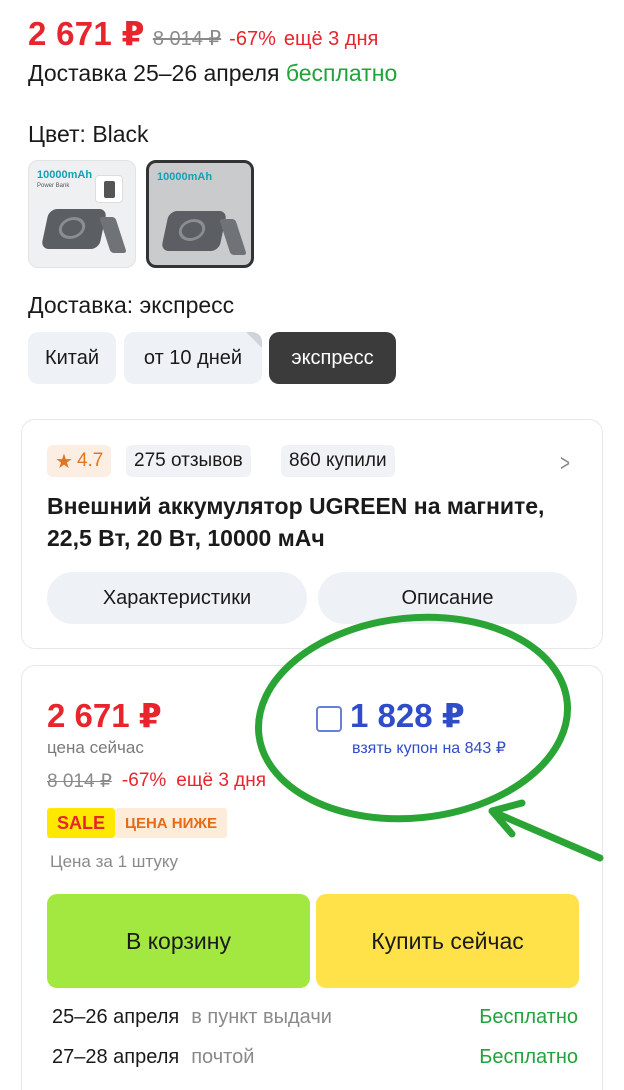 This screenshot has width=624, height=1090. Describe the element at coordinates (72, 358) in the screenshot. I see `shipping-option-china: Китай` at that location.